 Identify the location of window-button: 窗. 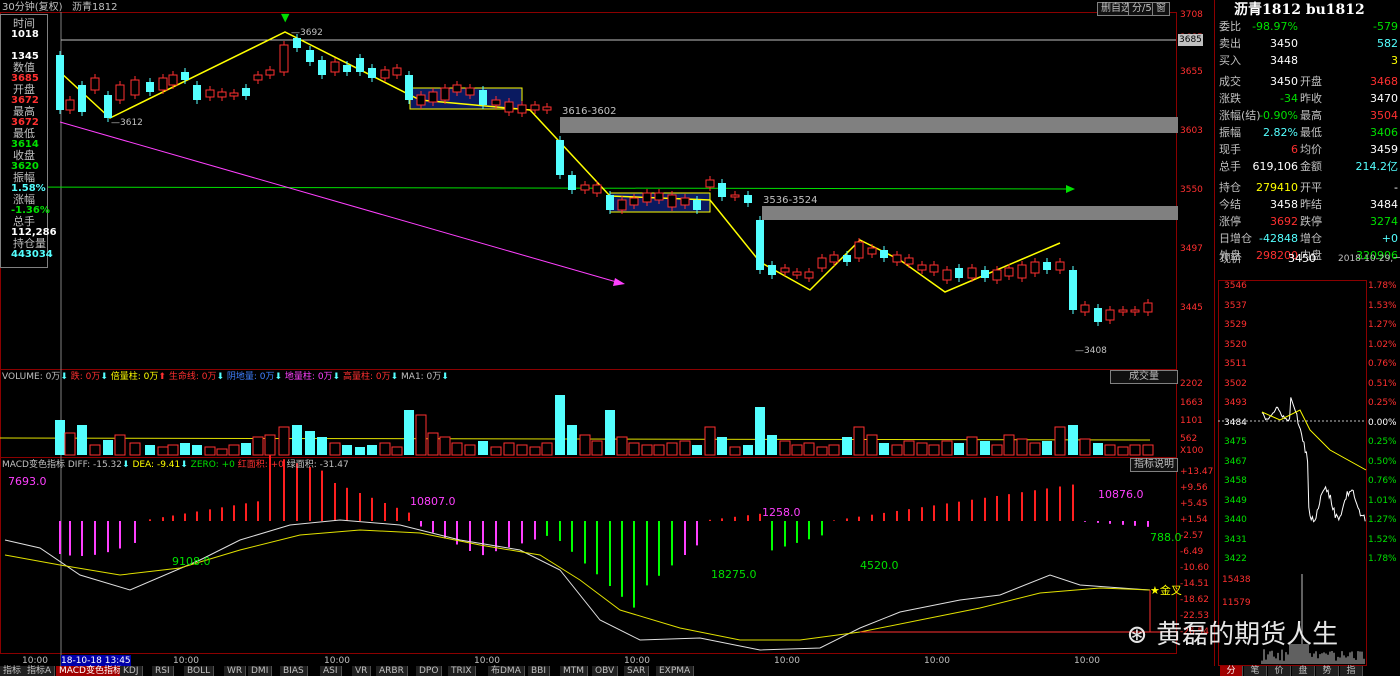
(1161, 9).